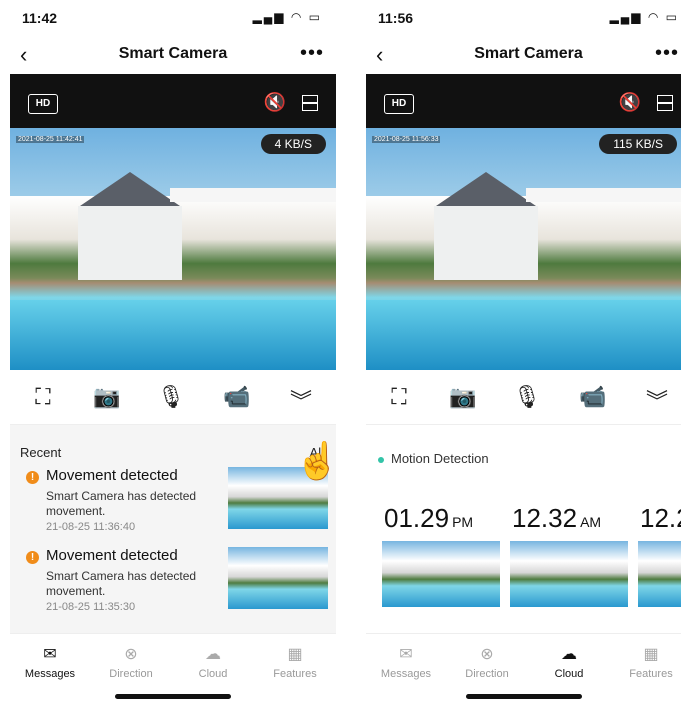 The height and width of the screenshot is (704, 681). What do you see at coordinates (91, 607) in the screenshot?
I see `alert-time: 21-08-25 11:35:30` at bounding box center [91, 607].